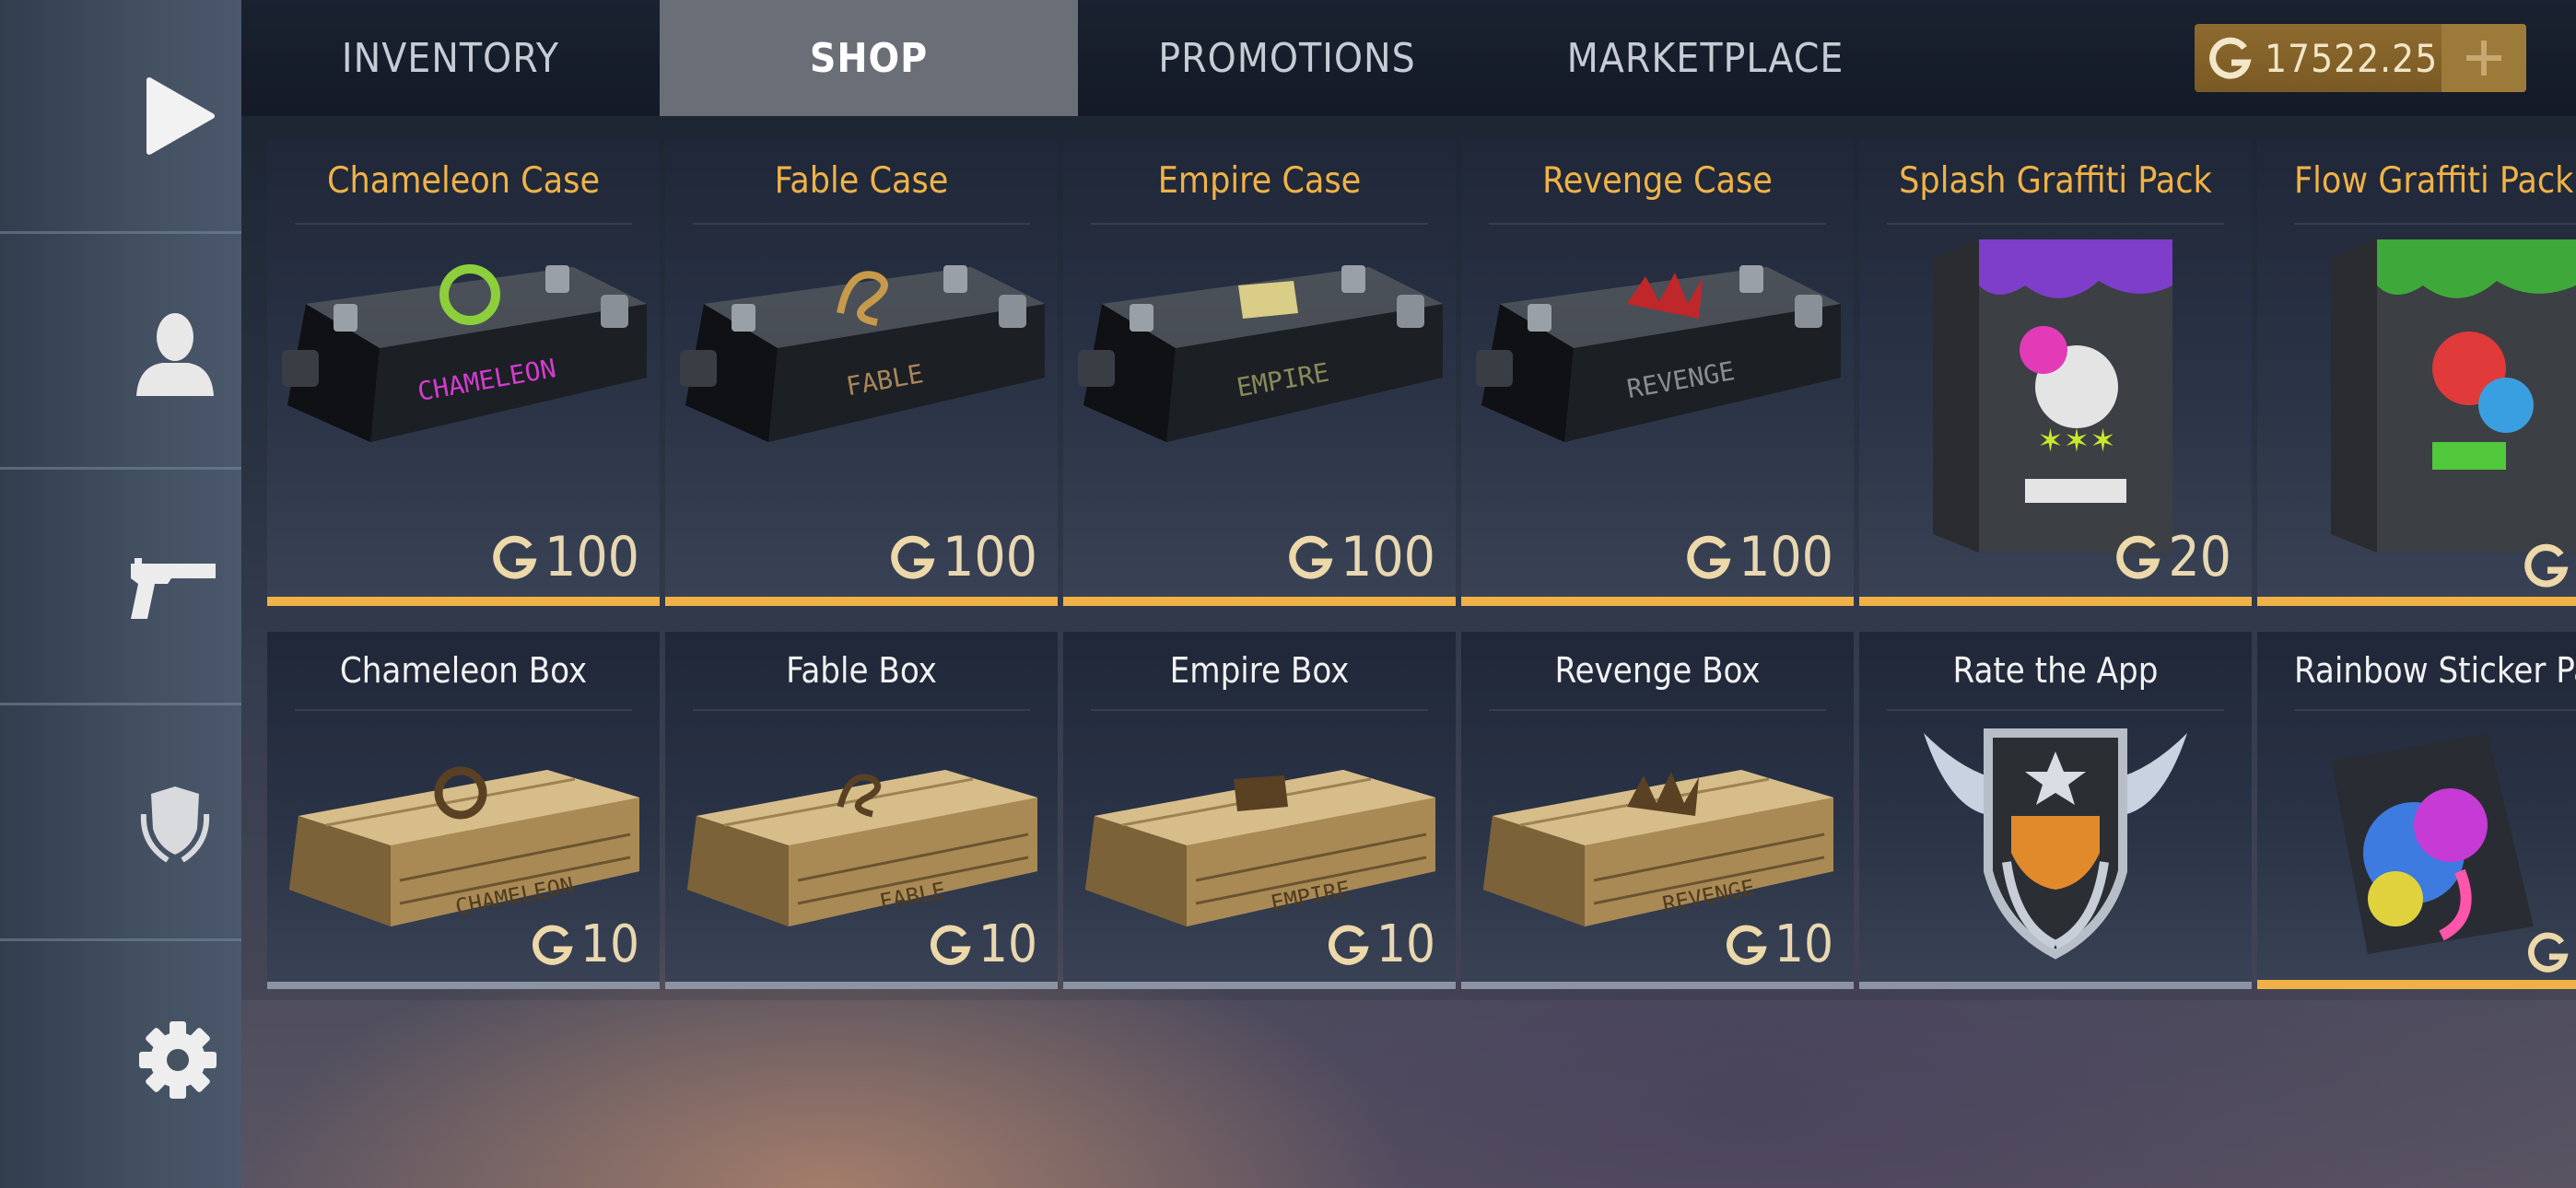 The width and height of the screenshot is (2576, 1188). Describe the element at coordinates (464, 353) in the screenshot. I see `weapon-case-chameleon: CHAMELEON` at that location.